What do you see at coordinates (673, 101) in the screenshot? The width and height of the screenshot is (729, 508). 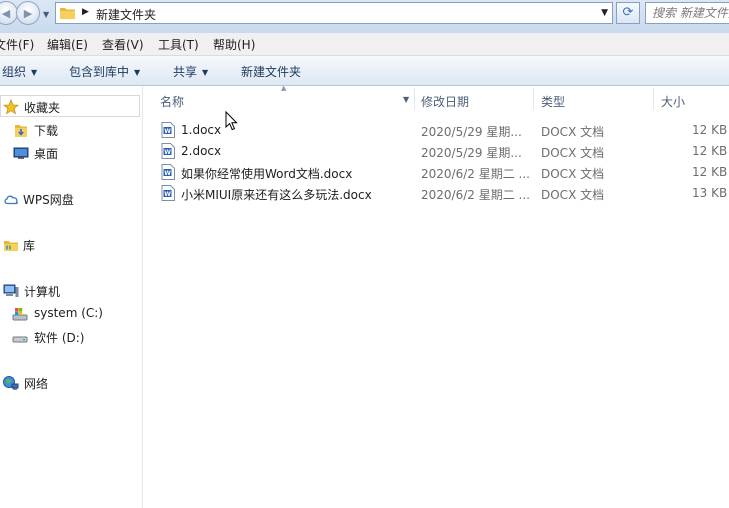 I see `column-header-size: 大小` at bounding box center [673, 101].